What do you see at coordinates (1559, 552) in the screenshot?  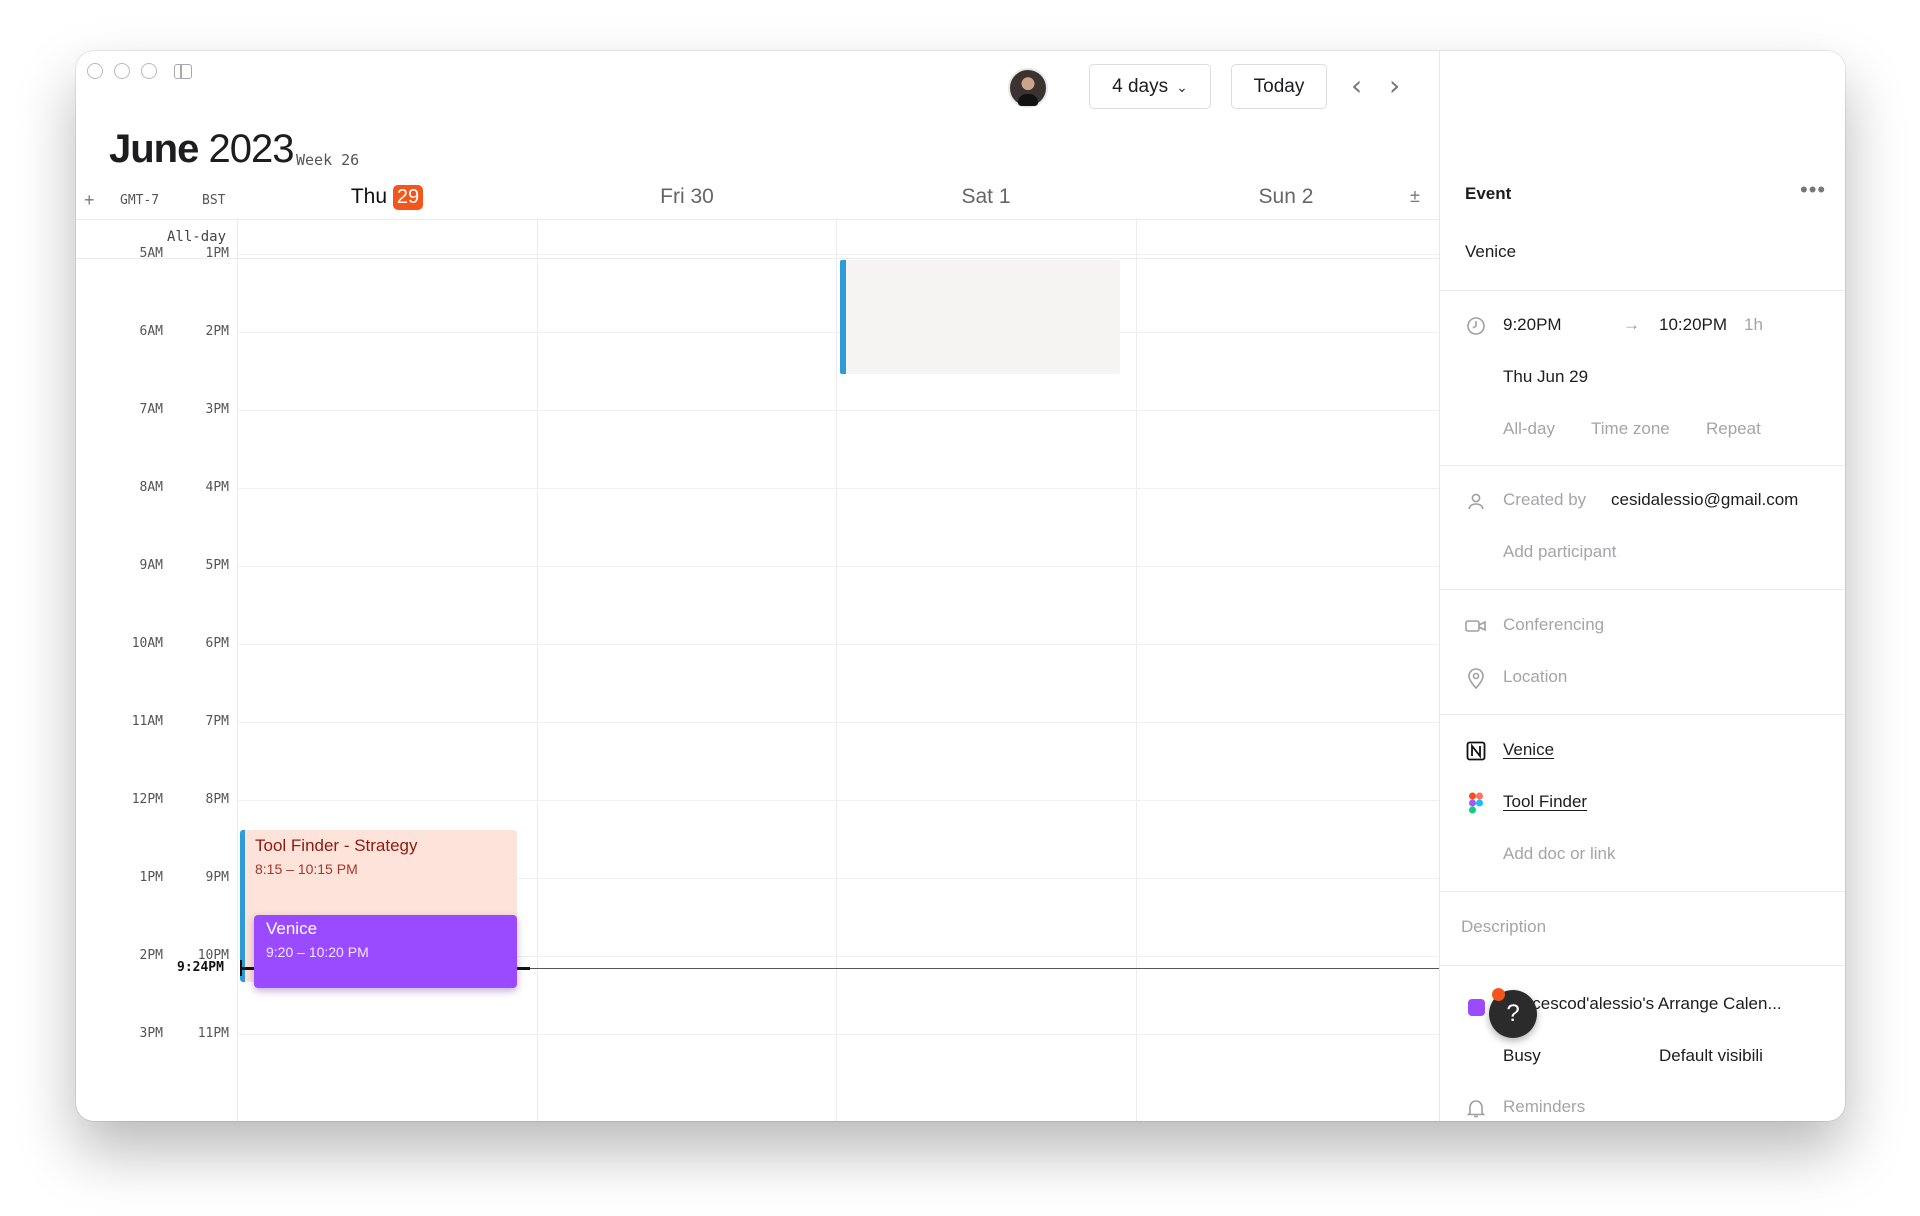 I see `add-participant-button: Add participant` at bounding box center [1559, 552].